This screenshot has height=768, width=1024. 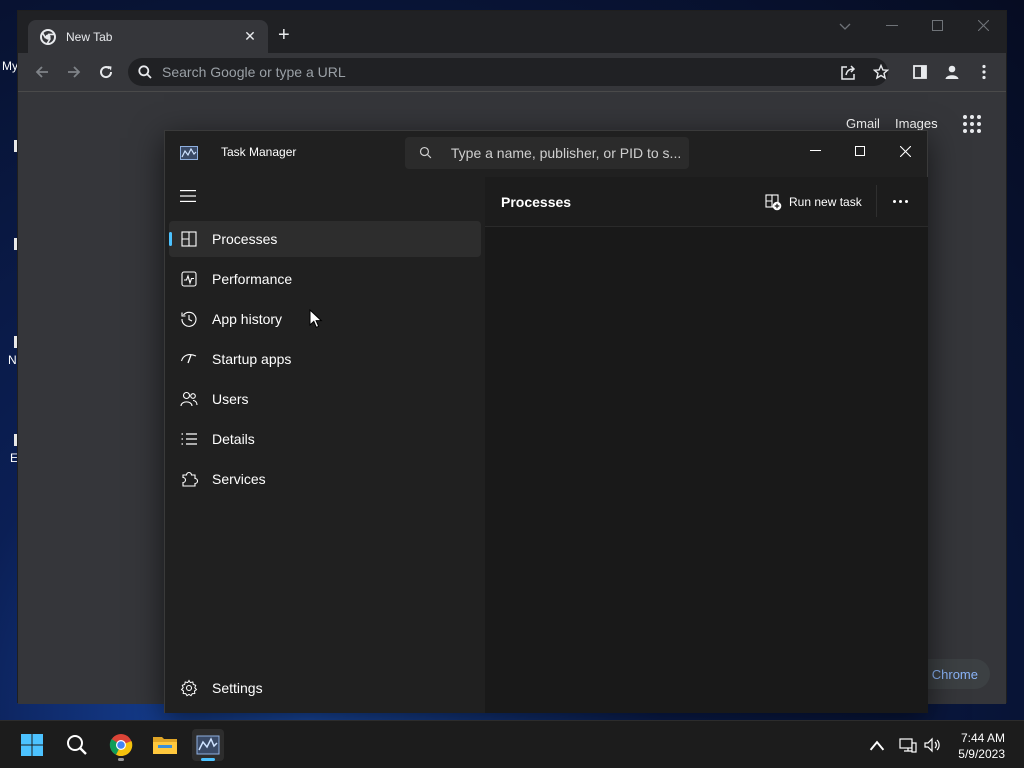 I want to click on task-manager-icon, so click(x=208, y=745).